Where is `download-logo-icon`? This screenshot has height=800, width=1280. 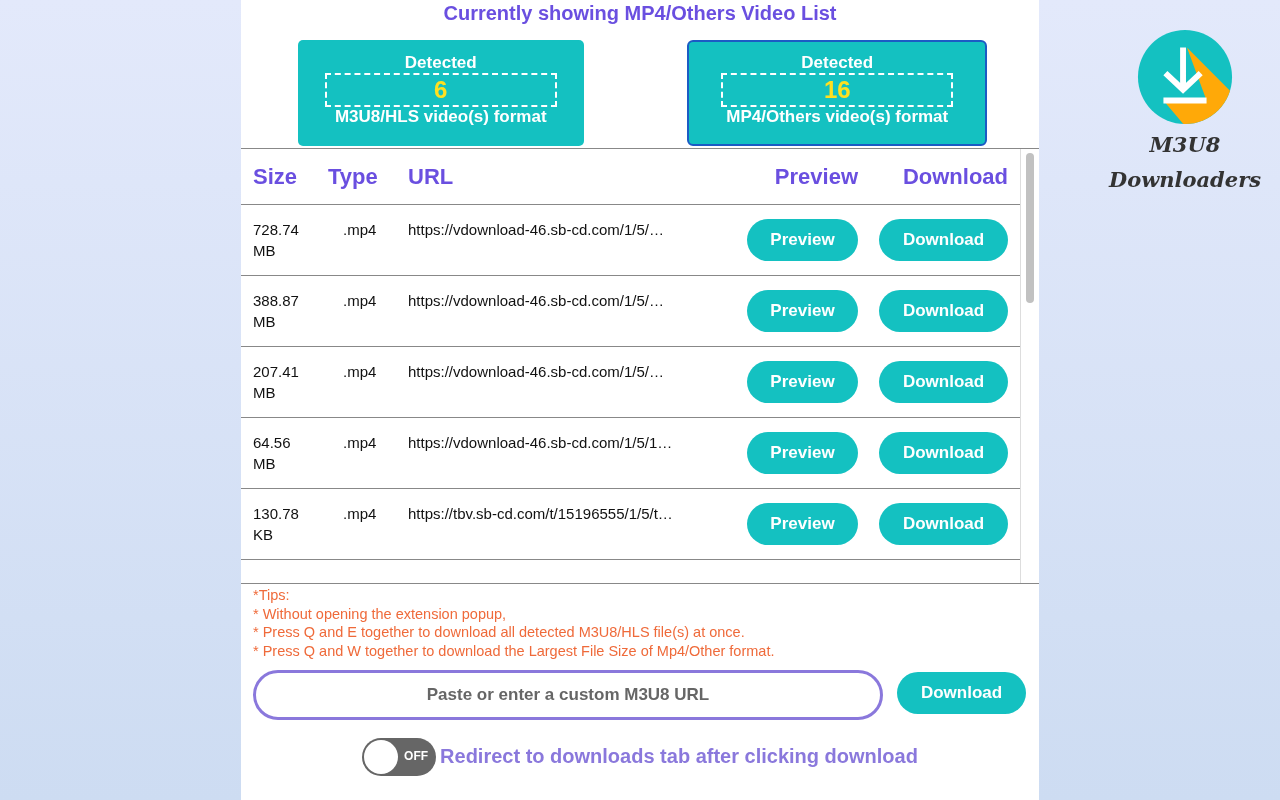
download-logo-icon is located at coordinates (1185, 77).